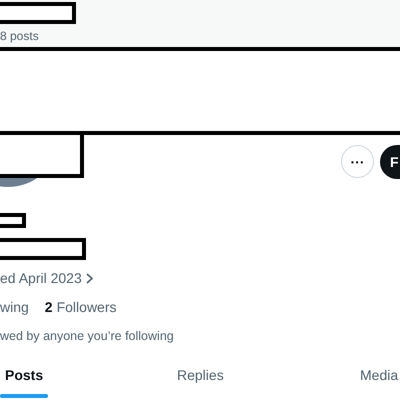  What do you see at coordinates (19, 36) in the screenshot?
I see `post-count: 8 posts` at bounding box center [19, 36].